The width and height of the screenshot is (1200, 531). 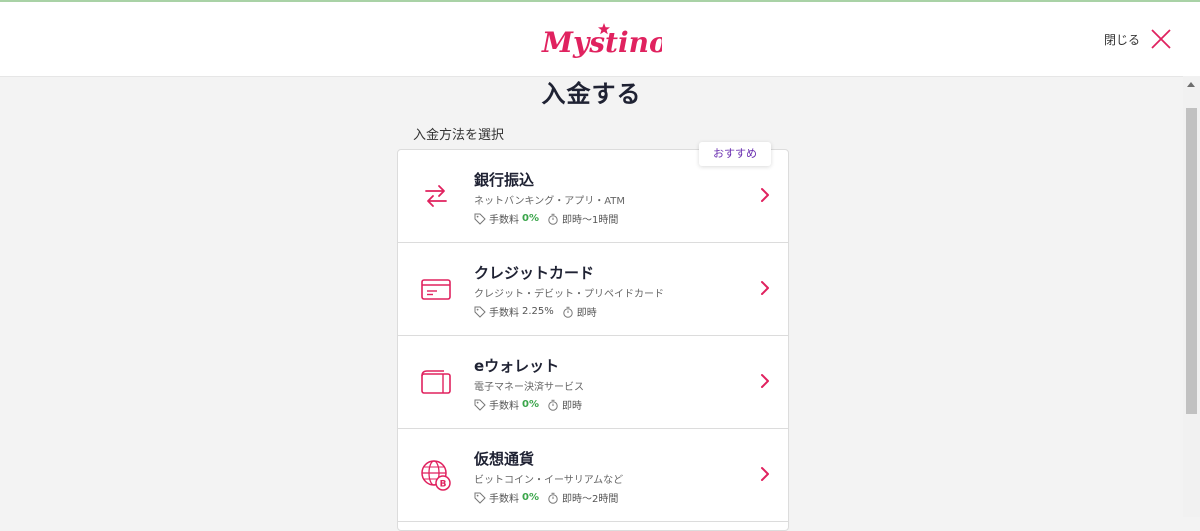 I want to click on section-label: 入金方法を選択, so click(x=459, y=135).